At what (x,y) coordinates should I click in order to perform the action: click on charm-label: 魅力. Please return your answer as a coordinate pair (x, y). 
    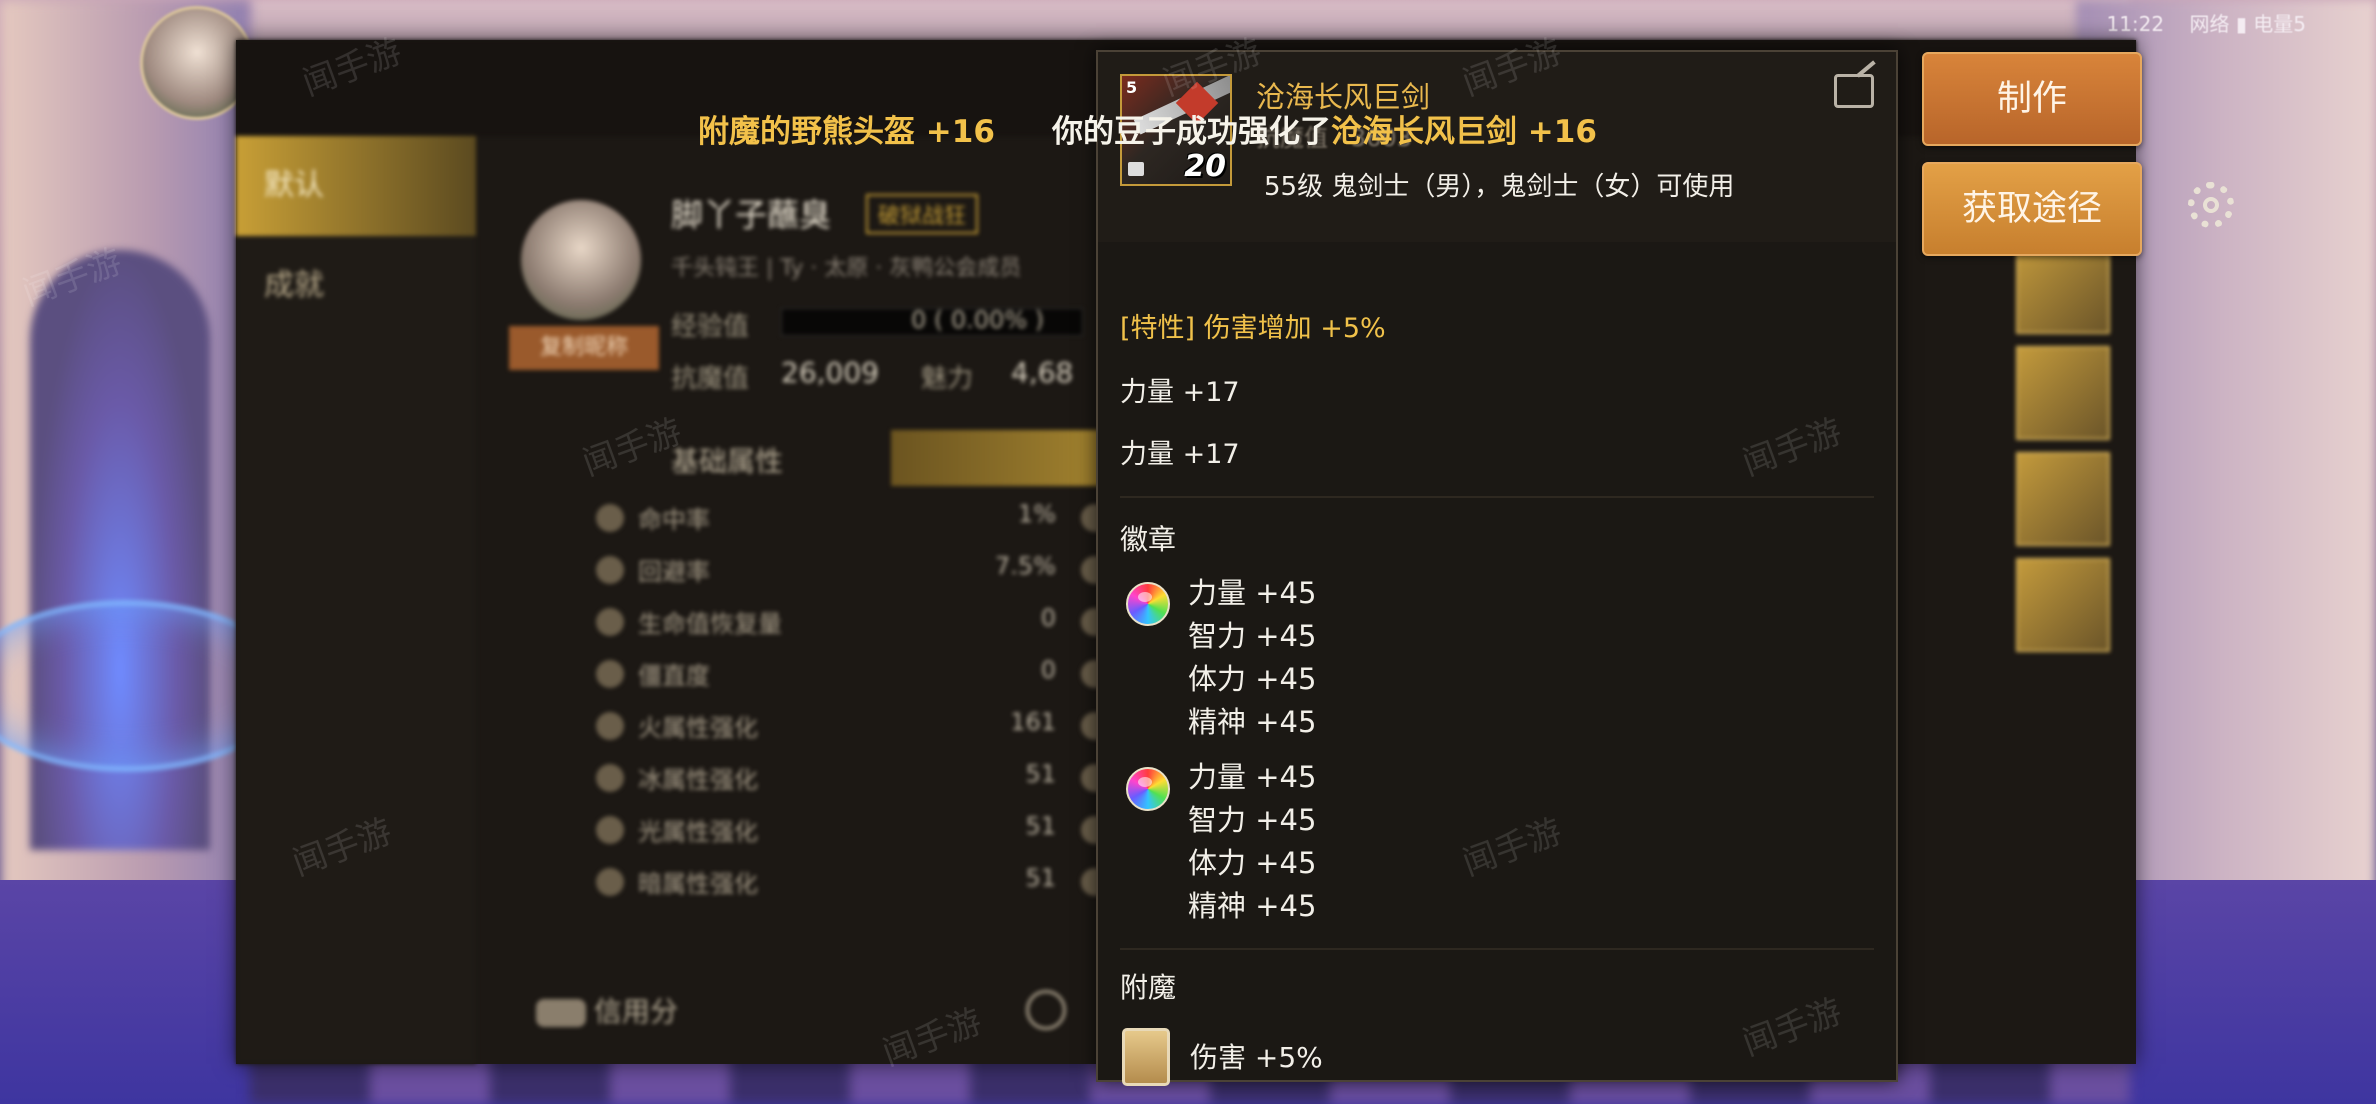
    Looking at the image, I should click on (947, 379).